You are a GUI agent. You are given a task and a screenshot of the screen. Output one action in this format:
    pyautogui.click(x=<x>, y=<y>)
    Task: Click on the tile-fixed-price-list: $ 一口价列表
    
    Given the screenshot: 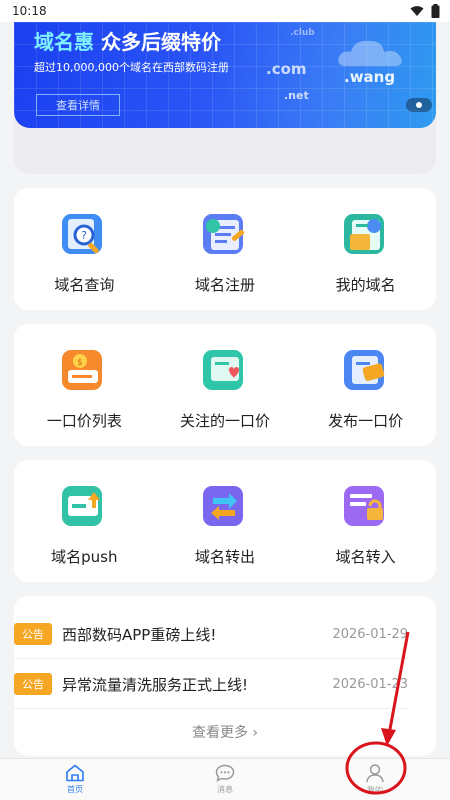 What is the action you would take?
    pyautogui.click(x=84, y=385)
    